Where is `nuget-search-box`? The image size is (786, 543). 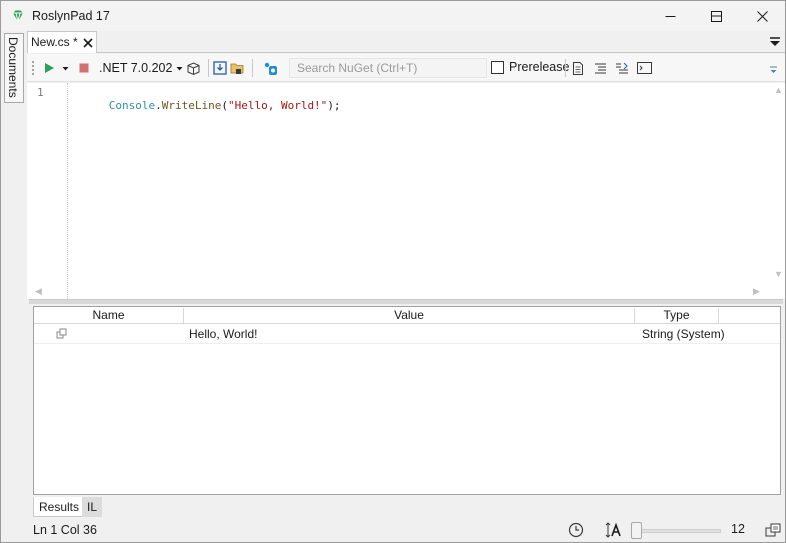
nuget-search-box is located at coordinates (388, 68).